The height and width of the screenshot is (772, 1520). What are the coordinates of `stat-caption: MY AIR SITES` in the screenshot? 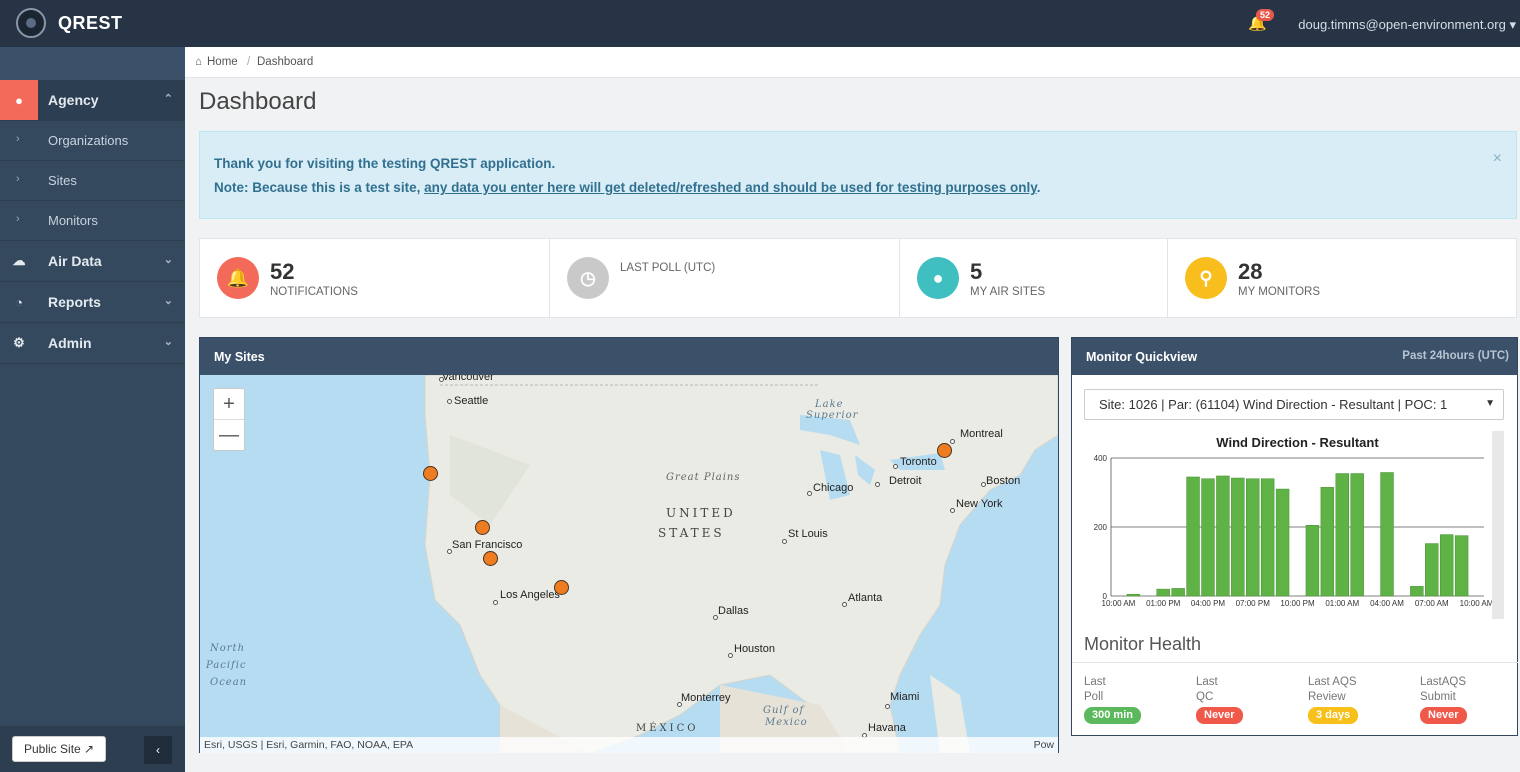 It's located at (1008, 292).